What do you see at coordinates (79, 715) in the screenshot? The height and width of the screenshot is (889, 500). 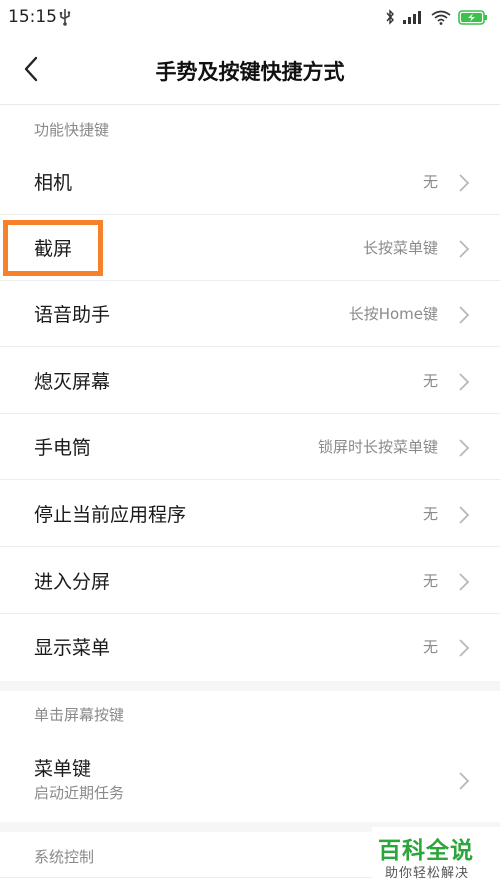 I see `section-header-label: 单击屏幕按键` at bounding box center [79, 715].